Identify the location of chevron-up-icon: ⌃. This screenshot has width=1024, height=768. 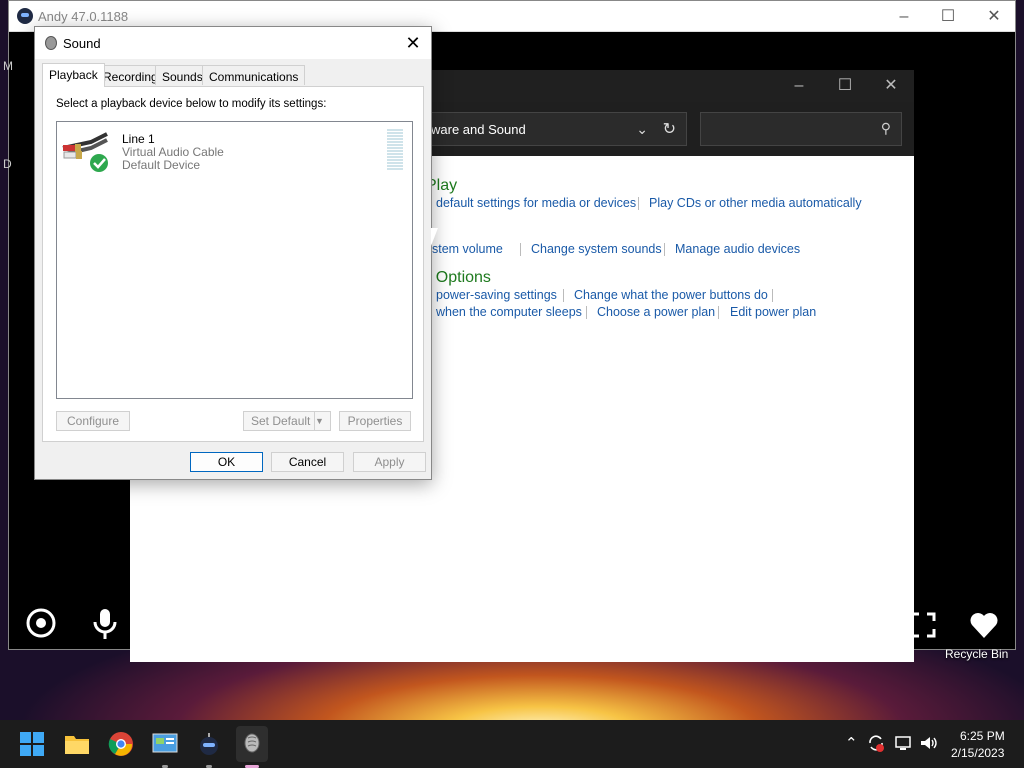
(851, 743).